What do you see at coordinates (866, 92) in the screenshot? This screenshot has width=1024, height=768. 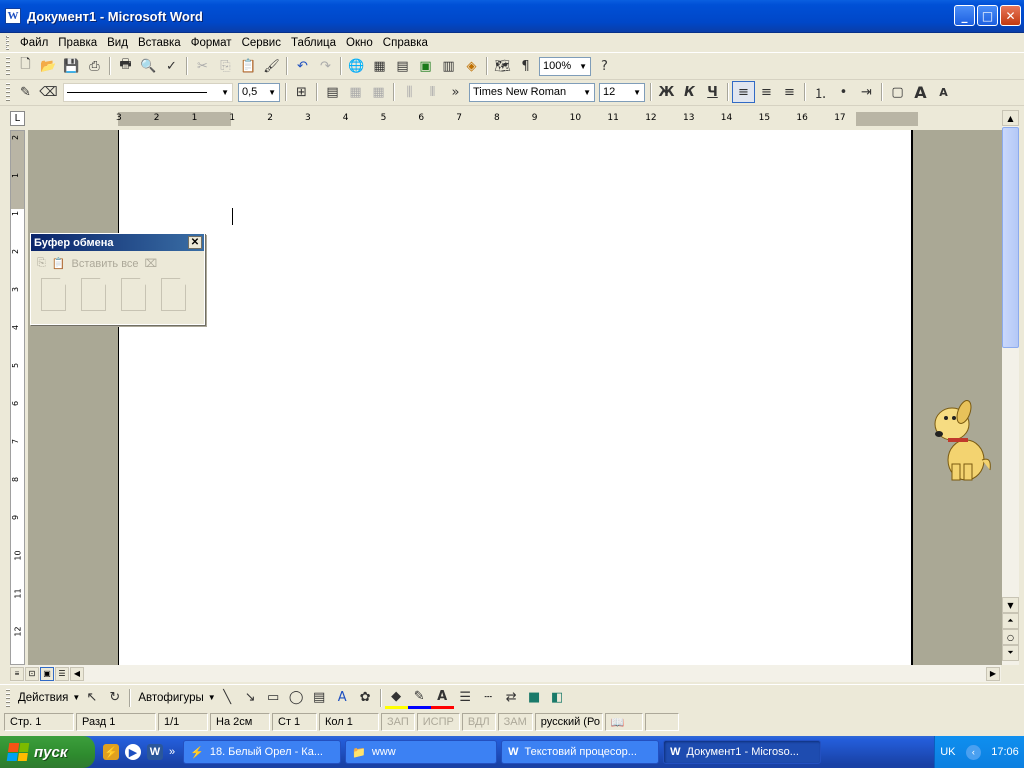 I see `increase-indent-icon: ⇥` at bounding box center [866, 92].